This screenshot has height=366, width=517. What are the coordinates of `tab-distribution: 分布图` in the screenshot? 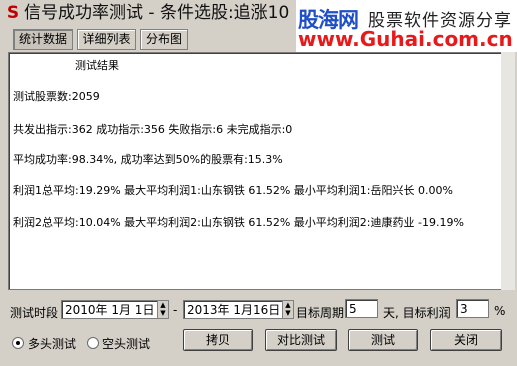 It's located at (164, 39).